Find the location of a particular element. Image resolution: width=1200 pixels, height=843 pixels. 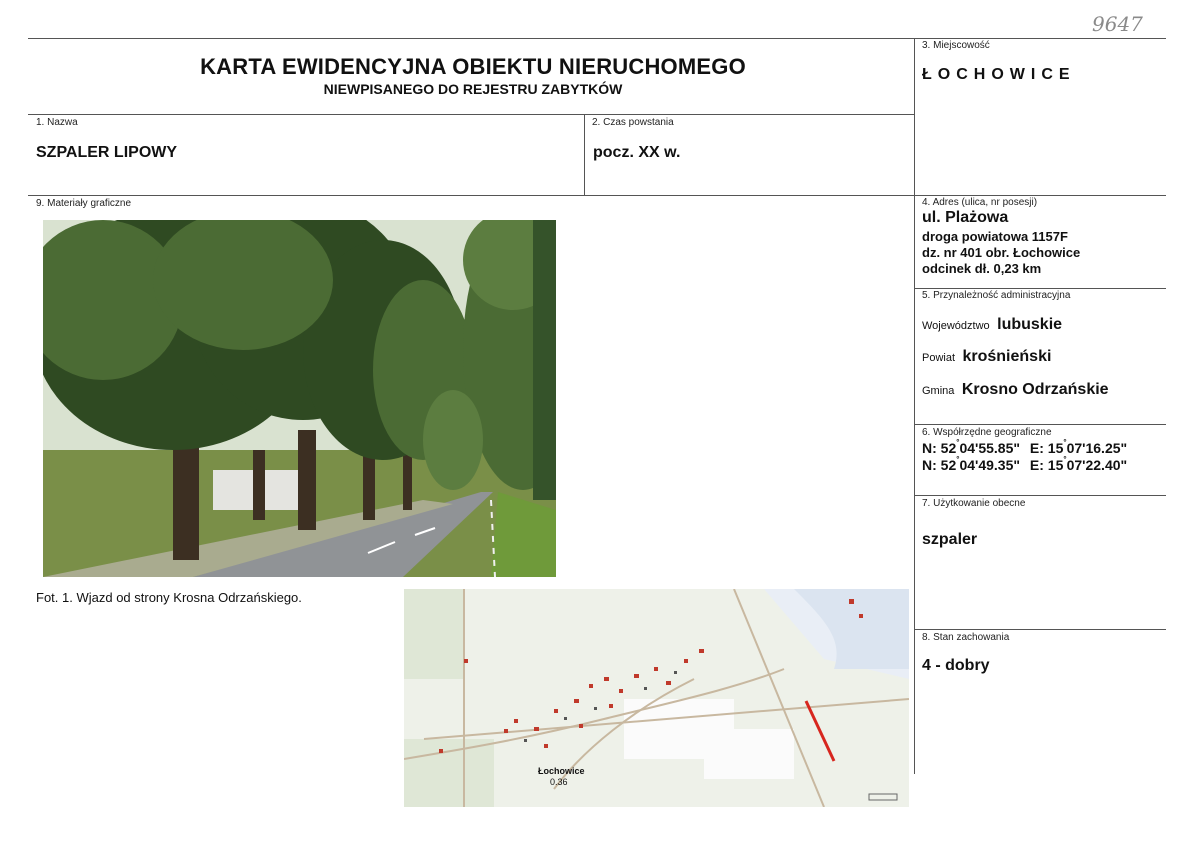

nazwa-value: SZPALER LIPOWY is located at coordinates (107, 152).